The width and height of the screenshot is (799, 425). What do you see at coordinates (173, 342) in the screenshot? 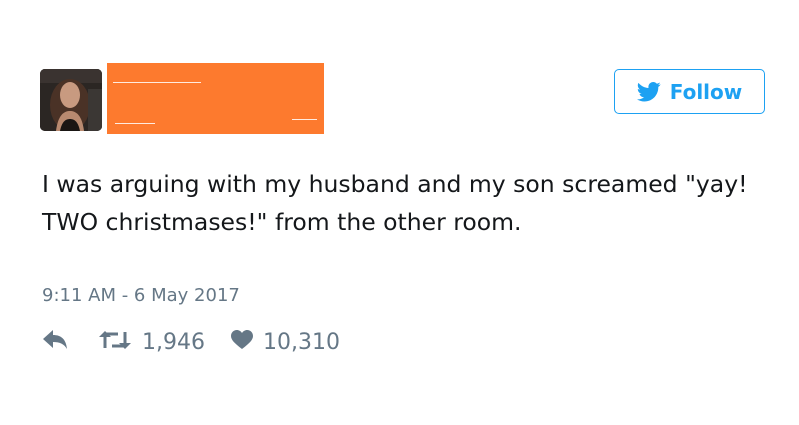
I see `retweet-count: 1,946` at bounding box center [173, 342].